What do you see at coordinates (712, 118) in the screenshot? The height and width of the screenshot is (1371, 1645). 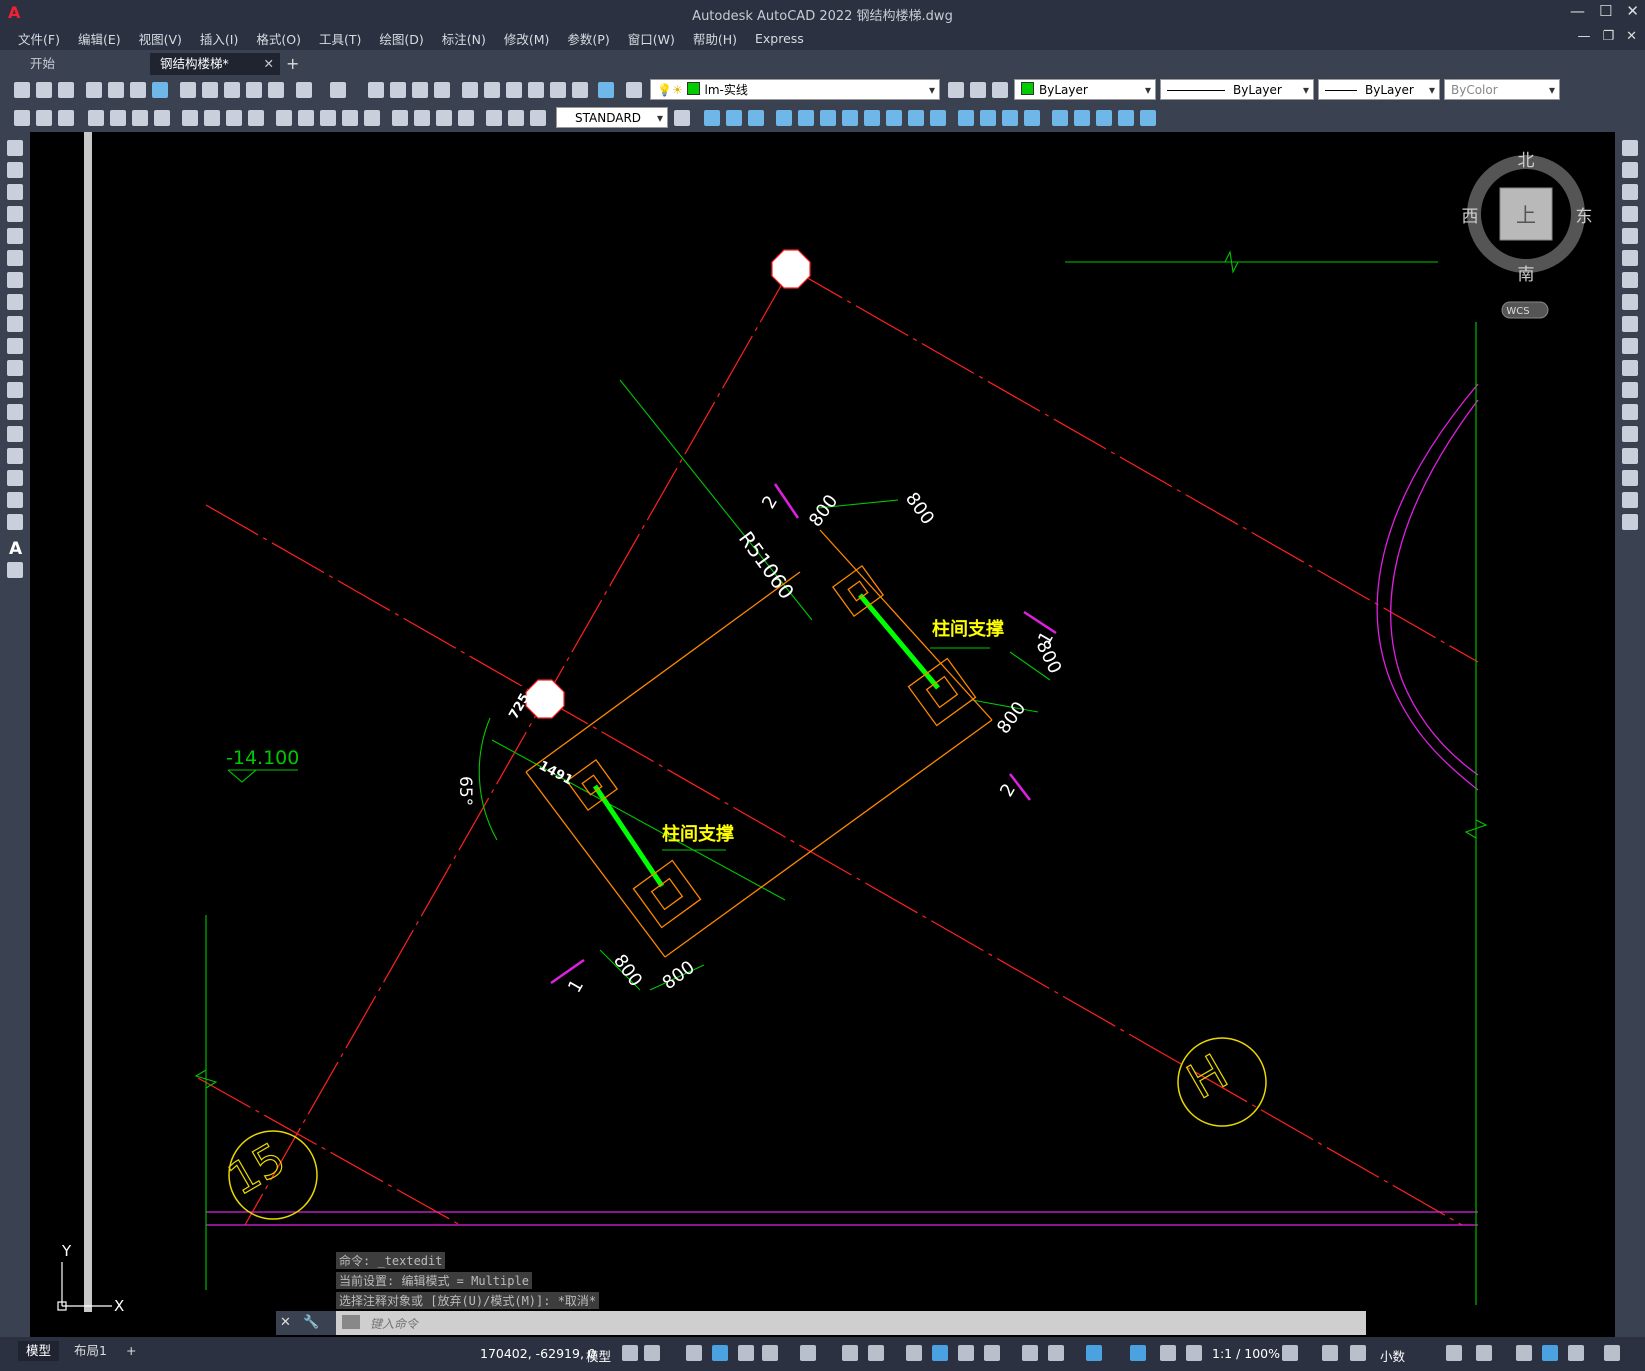 I see `erase-icon` at bounding box center [712, 118].